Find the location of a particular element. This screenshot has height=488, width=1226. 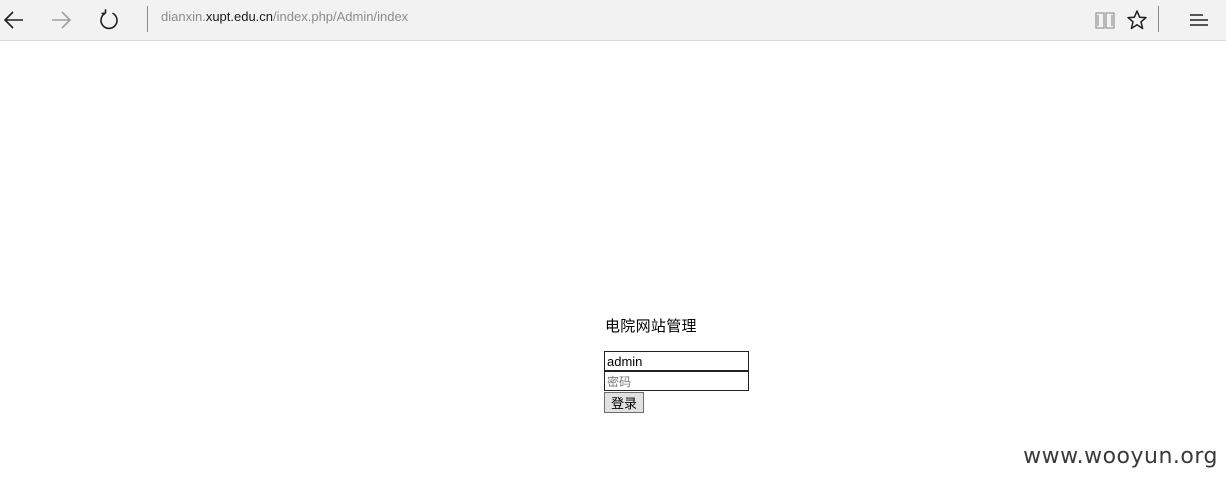

favorites-button is located at coordinates (1137, 20).